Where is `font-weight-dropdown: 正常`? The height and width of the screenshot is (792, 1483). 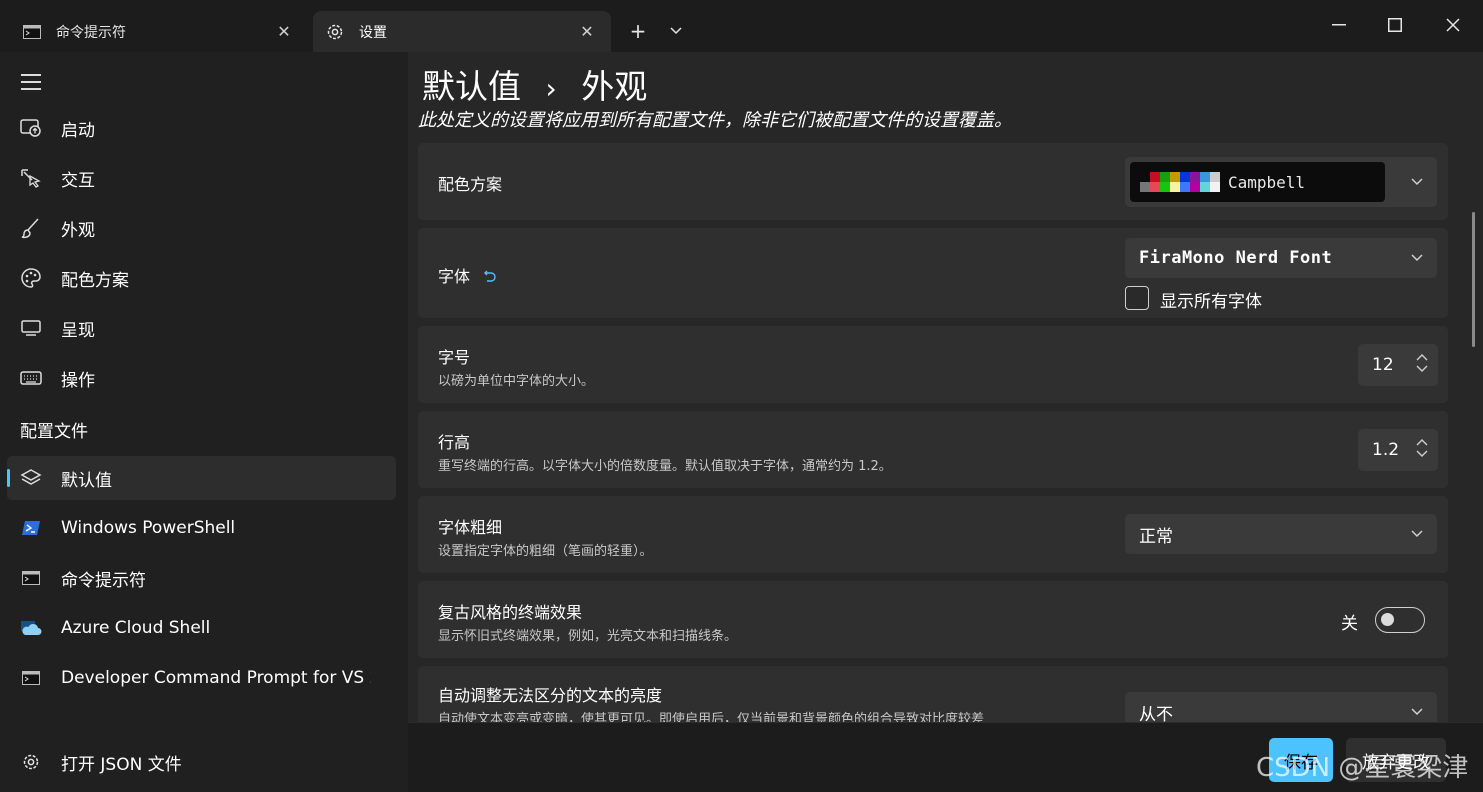 font-weight-dropdown: 正常 is located at coordinates (1281, 534).